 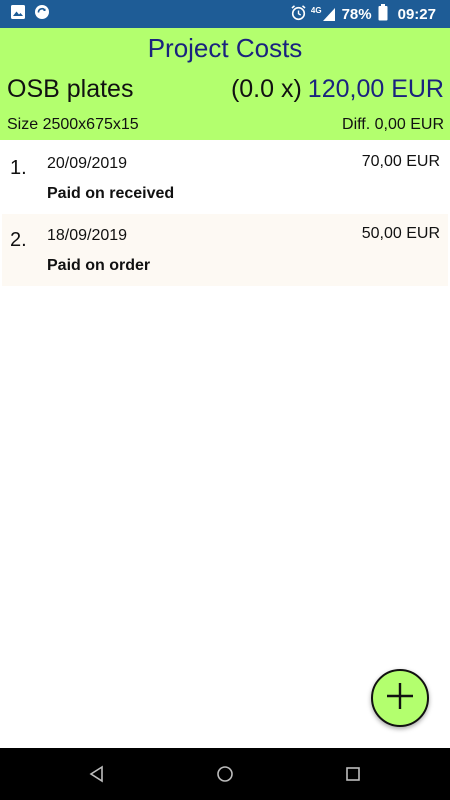 I want to click on add-payment-button, so click(x=400, y=698).